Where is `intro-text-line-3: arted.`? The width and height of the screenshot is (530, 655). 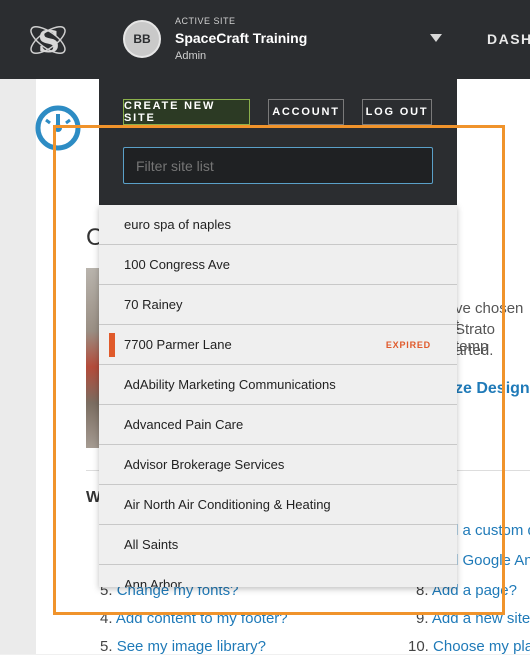
intro-text-line-3: arted. is located at coordinates (474, 350).